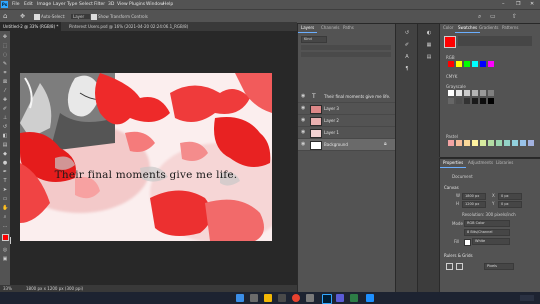  What do you see at coordinates (7, 288) in the screenshot?
I see `zoom-level: 33%` at bounding box center [7, 288].